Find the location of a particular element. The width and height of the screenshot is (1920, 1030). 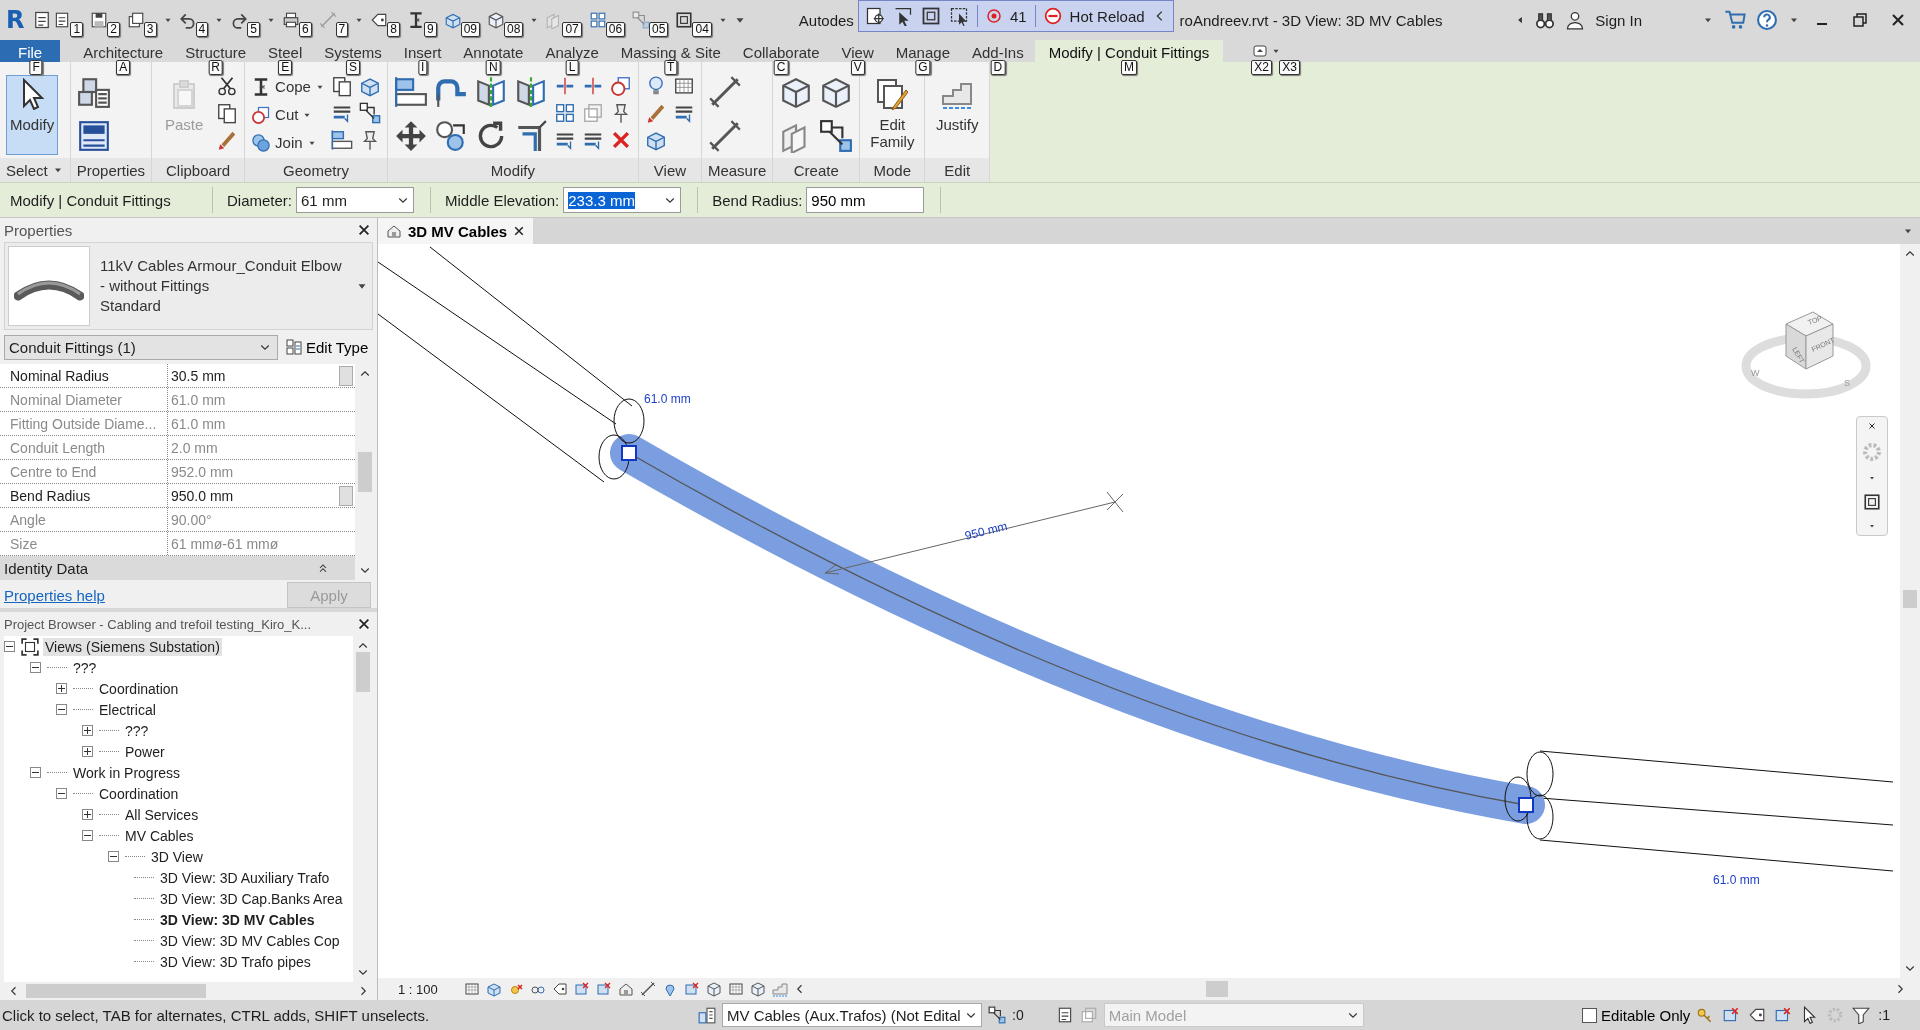

dropdown-field: 61 mm is located at coordinates (355, 200).